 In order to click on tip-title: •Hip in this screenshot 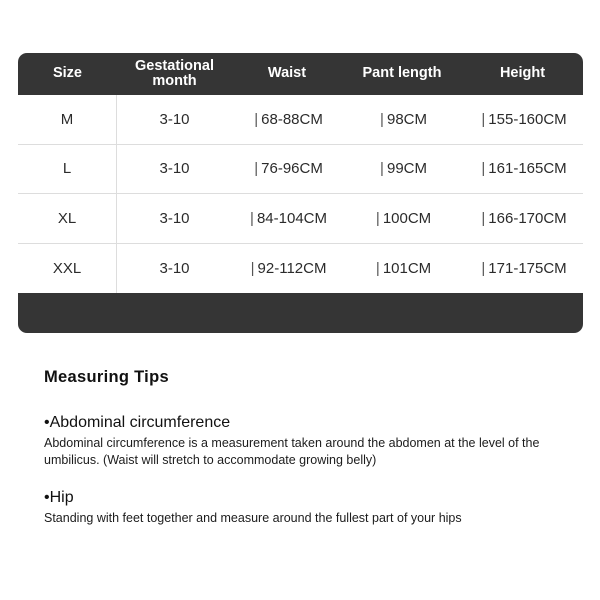, I will do `click(59, 497)`.